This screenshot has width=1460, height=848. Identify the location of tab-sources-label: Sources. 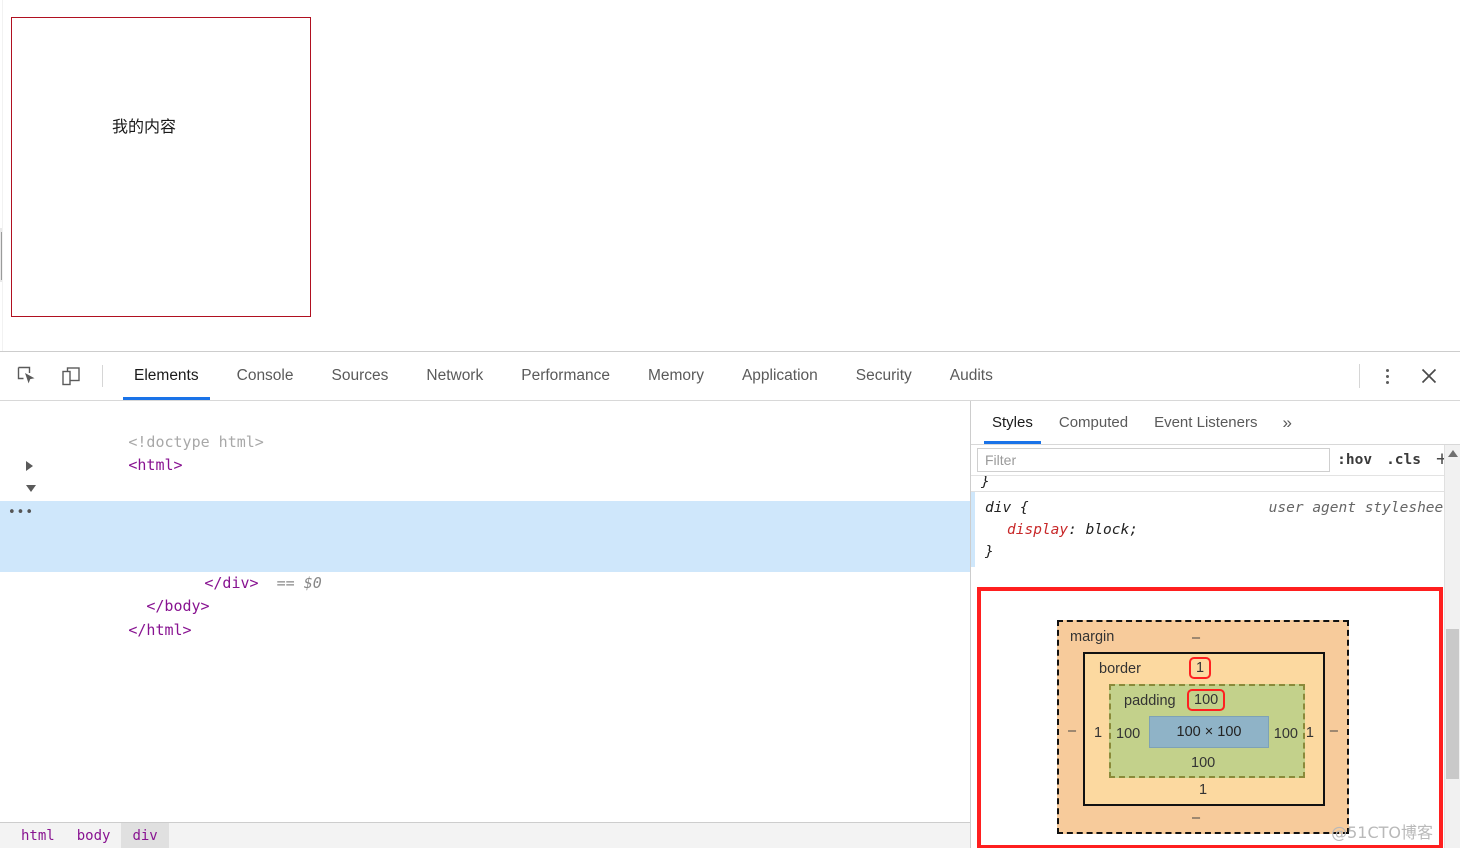
(360, 375).